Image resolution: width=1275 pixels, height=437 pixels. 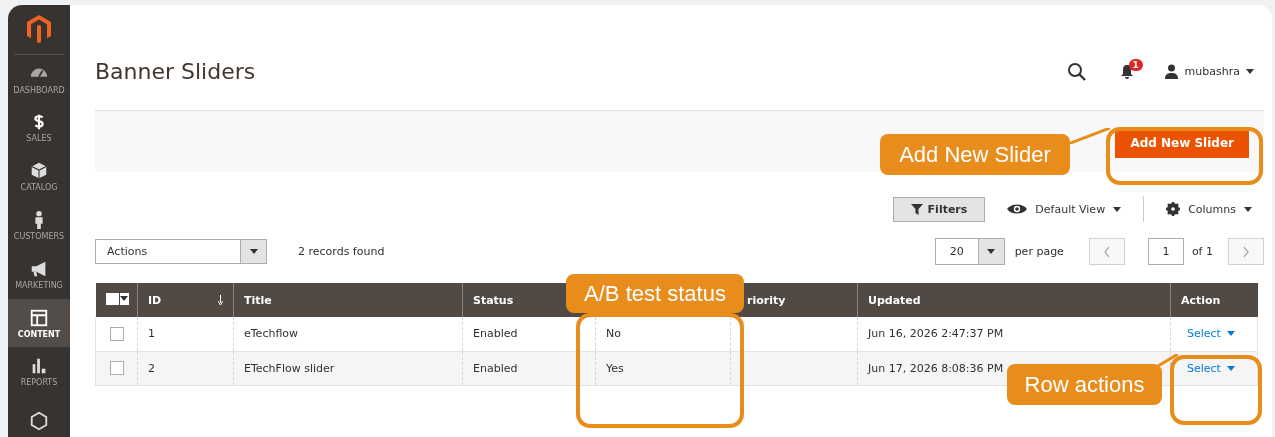 I want to click on sidebar-item: CONTENT, so click(x=39, y=323).